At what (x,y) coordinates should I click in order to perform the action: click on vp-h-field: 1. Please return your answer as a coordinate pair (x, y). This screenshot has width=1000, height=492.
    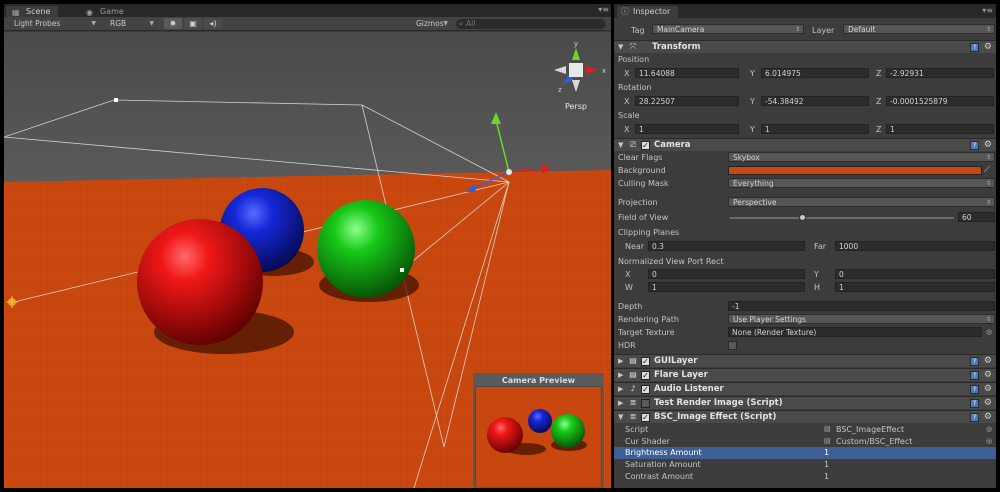
    Looking at the image, I should click on (915, 287).